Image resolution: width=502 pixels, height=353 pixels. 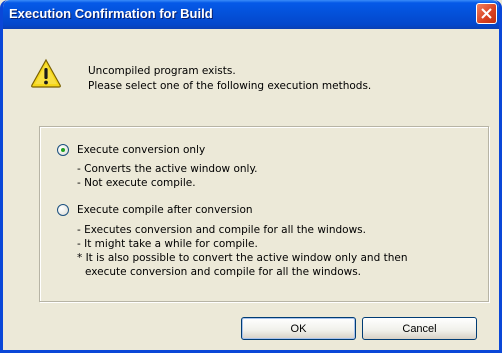 I want to click on message-line-1: Uncompiled program exists., so click(x=162, y=71).